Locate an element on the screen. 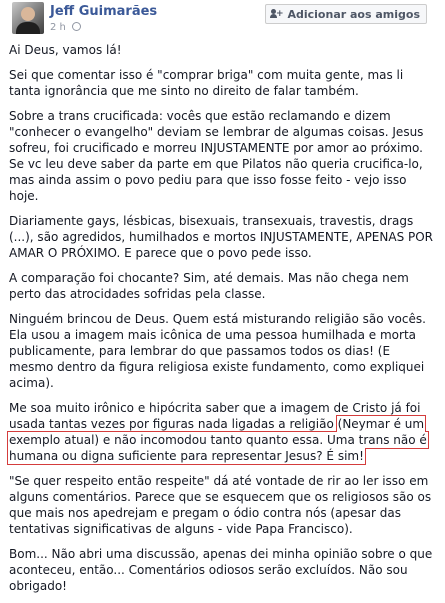 Image resolution: width=445 pixels, height=603 pixels. author-name: Jeff Guimarães is located at coordinates (103, 11).